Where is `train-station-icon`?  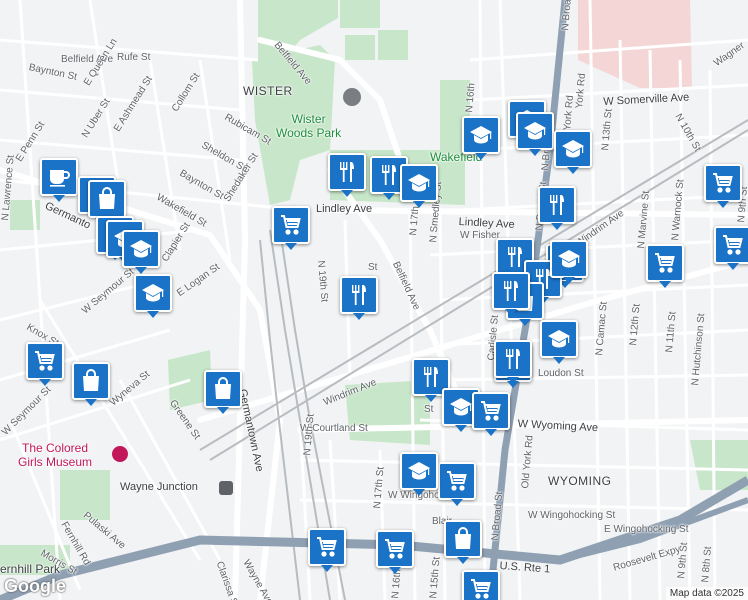 train-station-icon is located at coordinates (226, 488).